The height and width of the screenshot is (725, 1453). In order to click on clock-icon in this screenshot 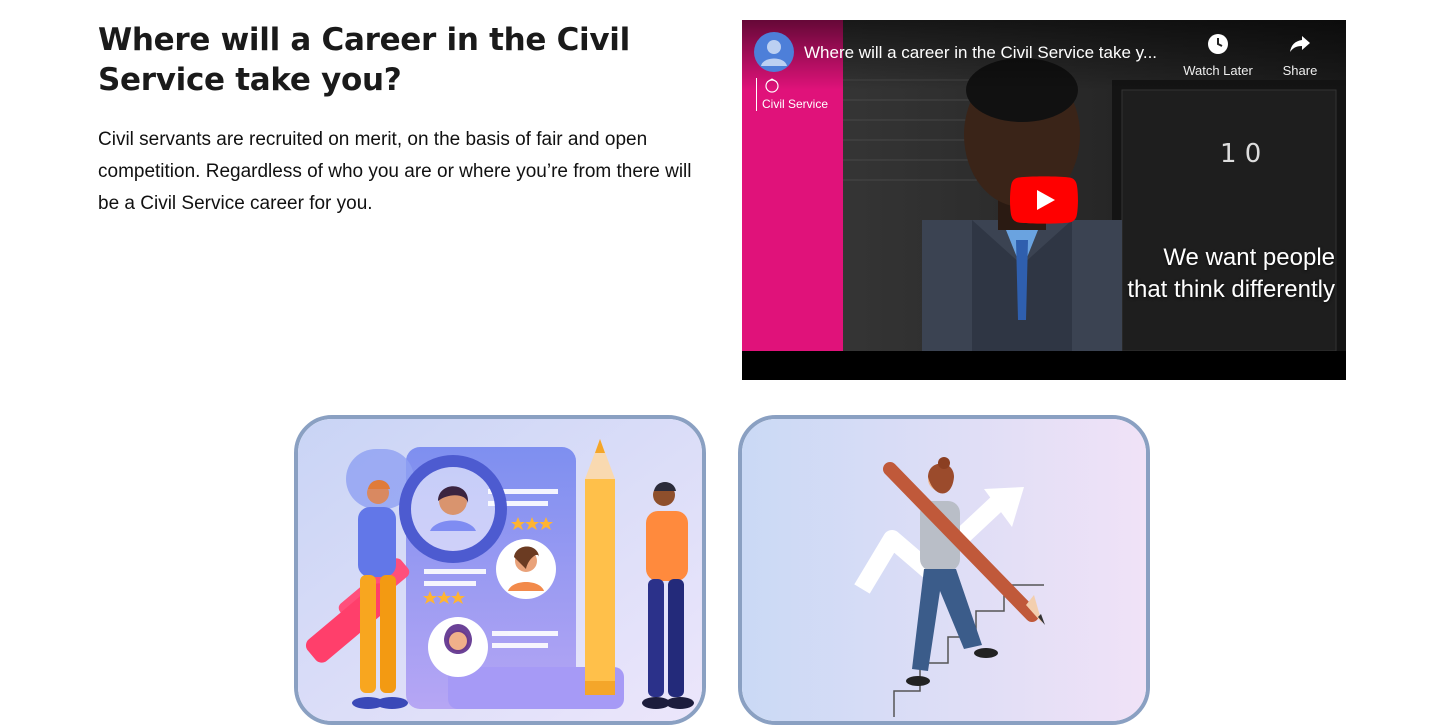, I will do `click(1218, 44)`.